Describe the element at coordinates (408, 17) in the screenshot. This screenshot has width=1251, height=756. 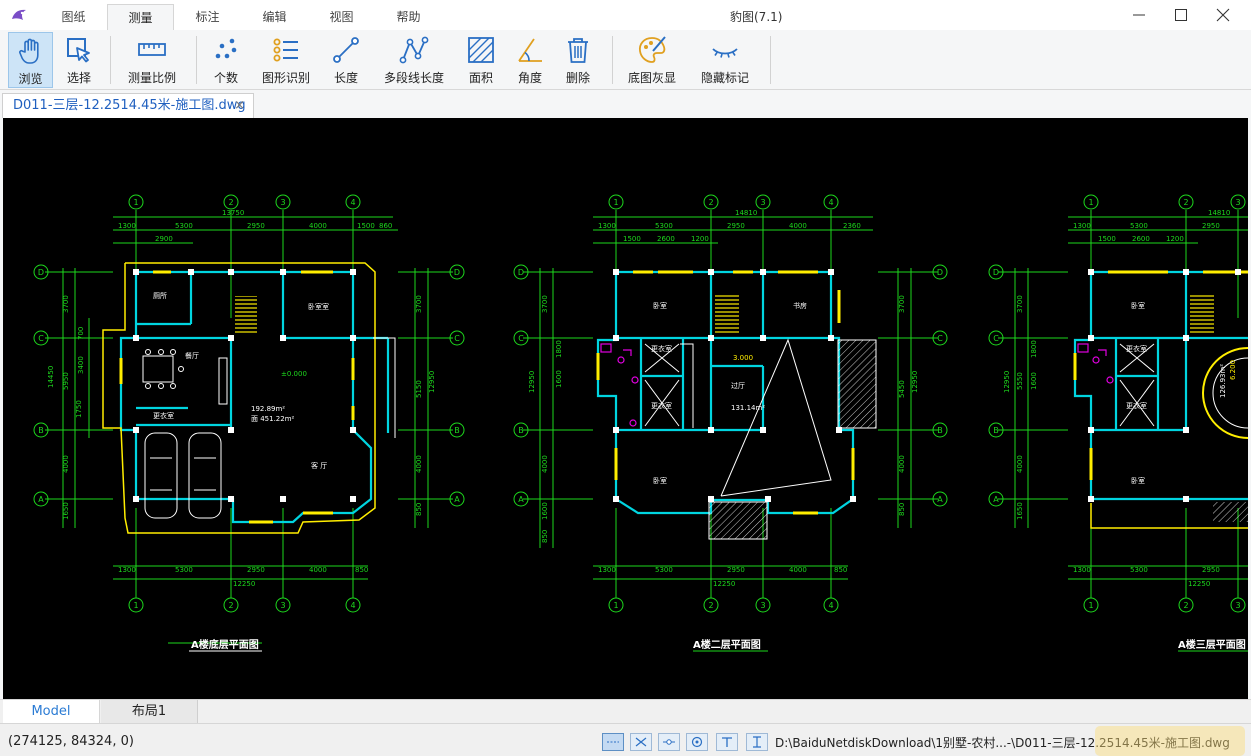
I see `menu-tab-help: 帮助` at that location.